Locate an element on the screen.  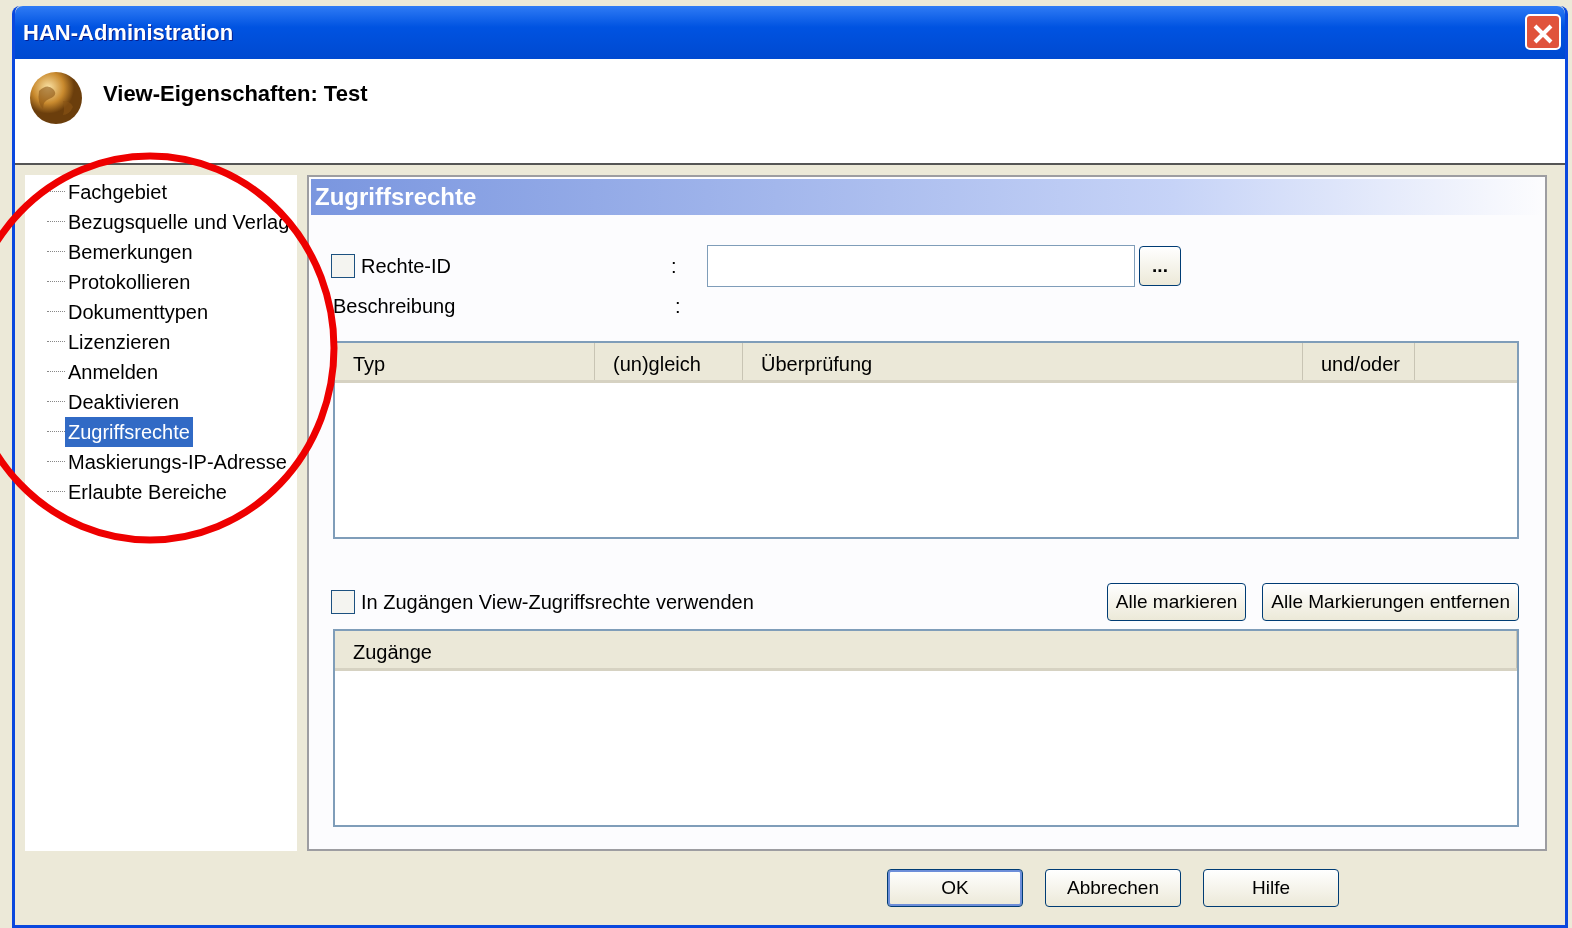
window-title: HAN-Administration is located at coordinates (128, 32).